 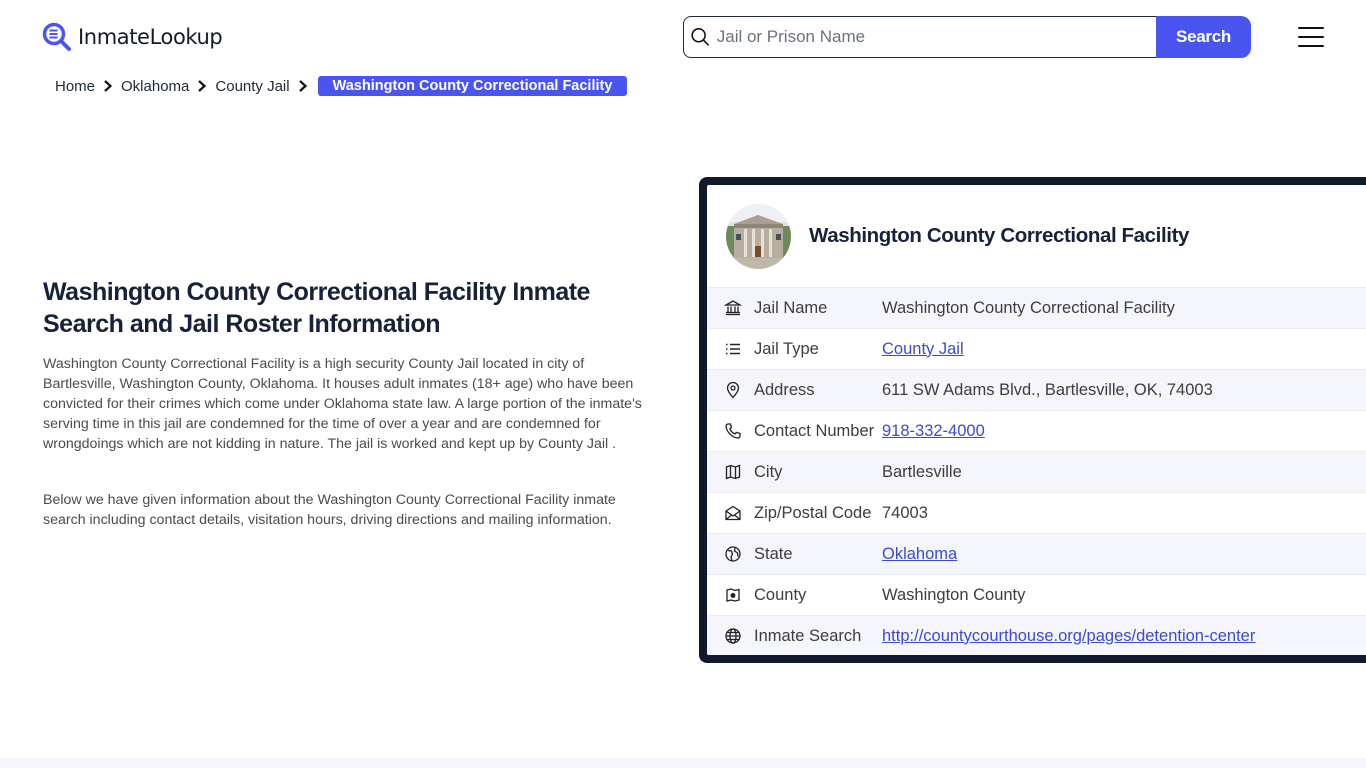 I want to click on list-icon, so click(x=733, y=349).